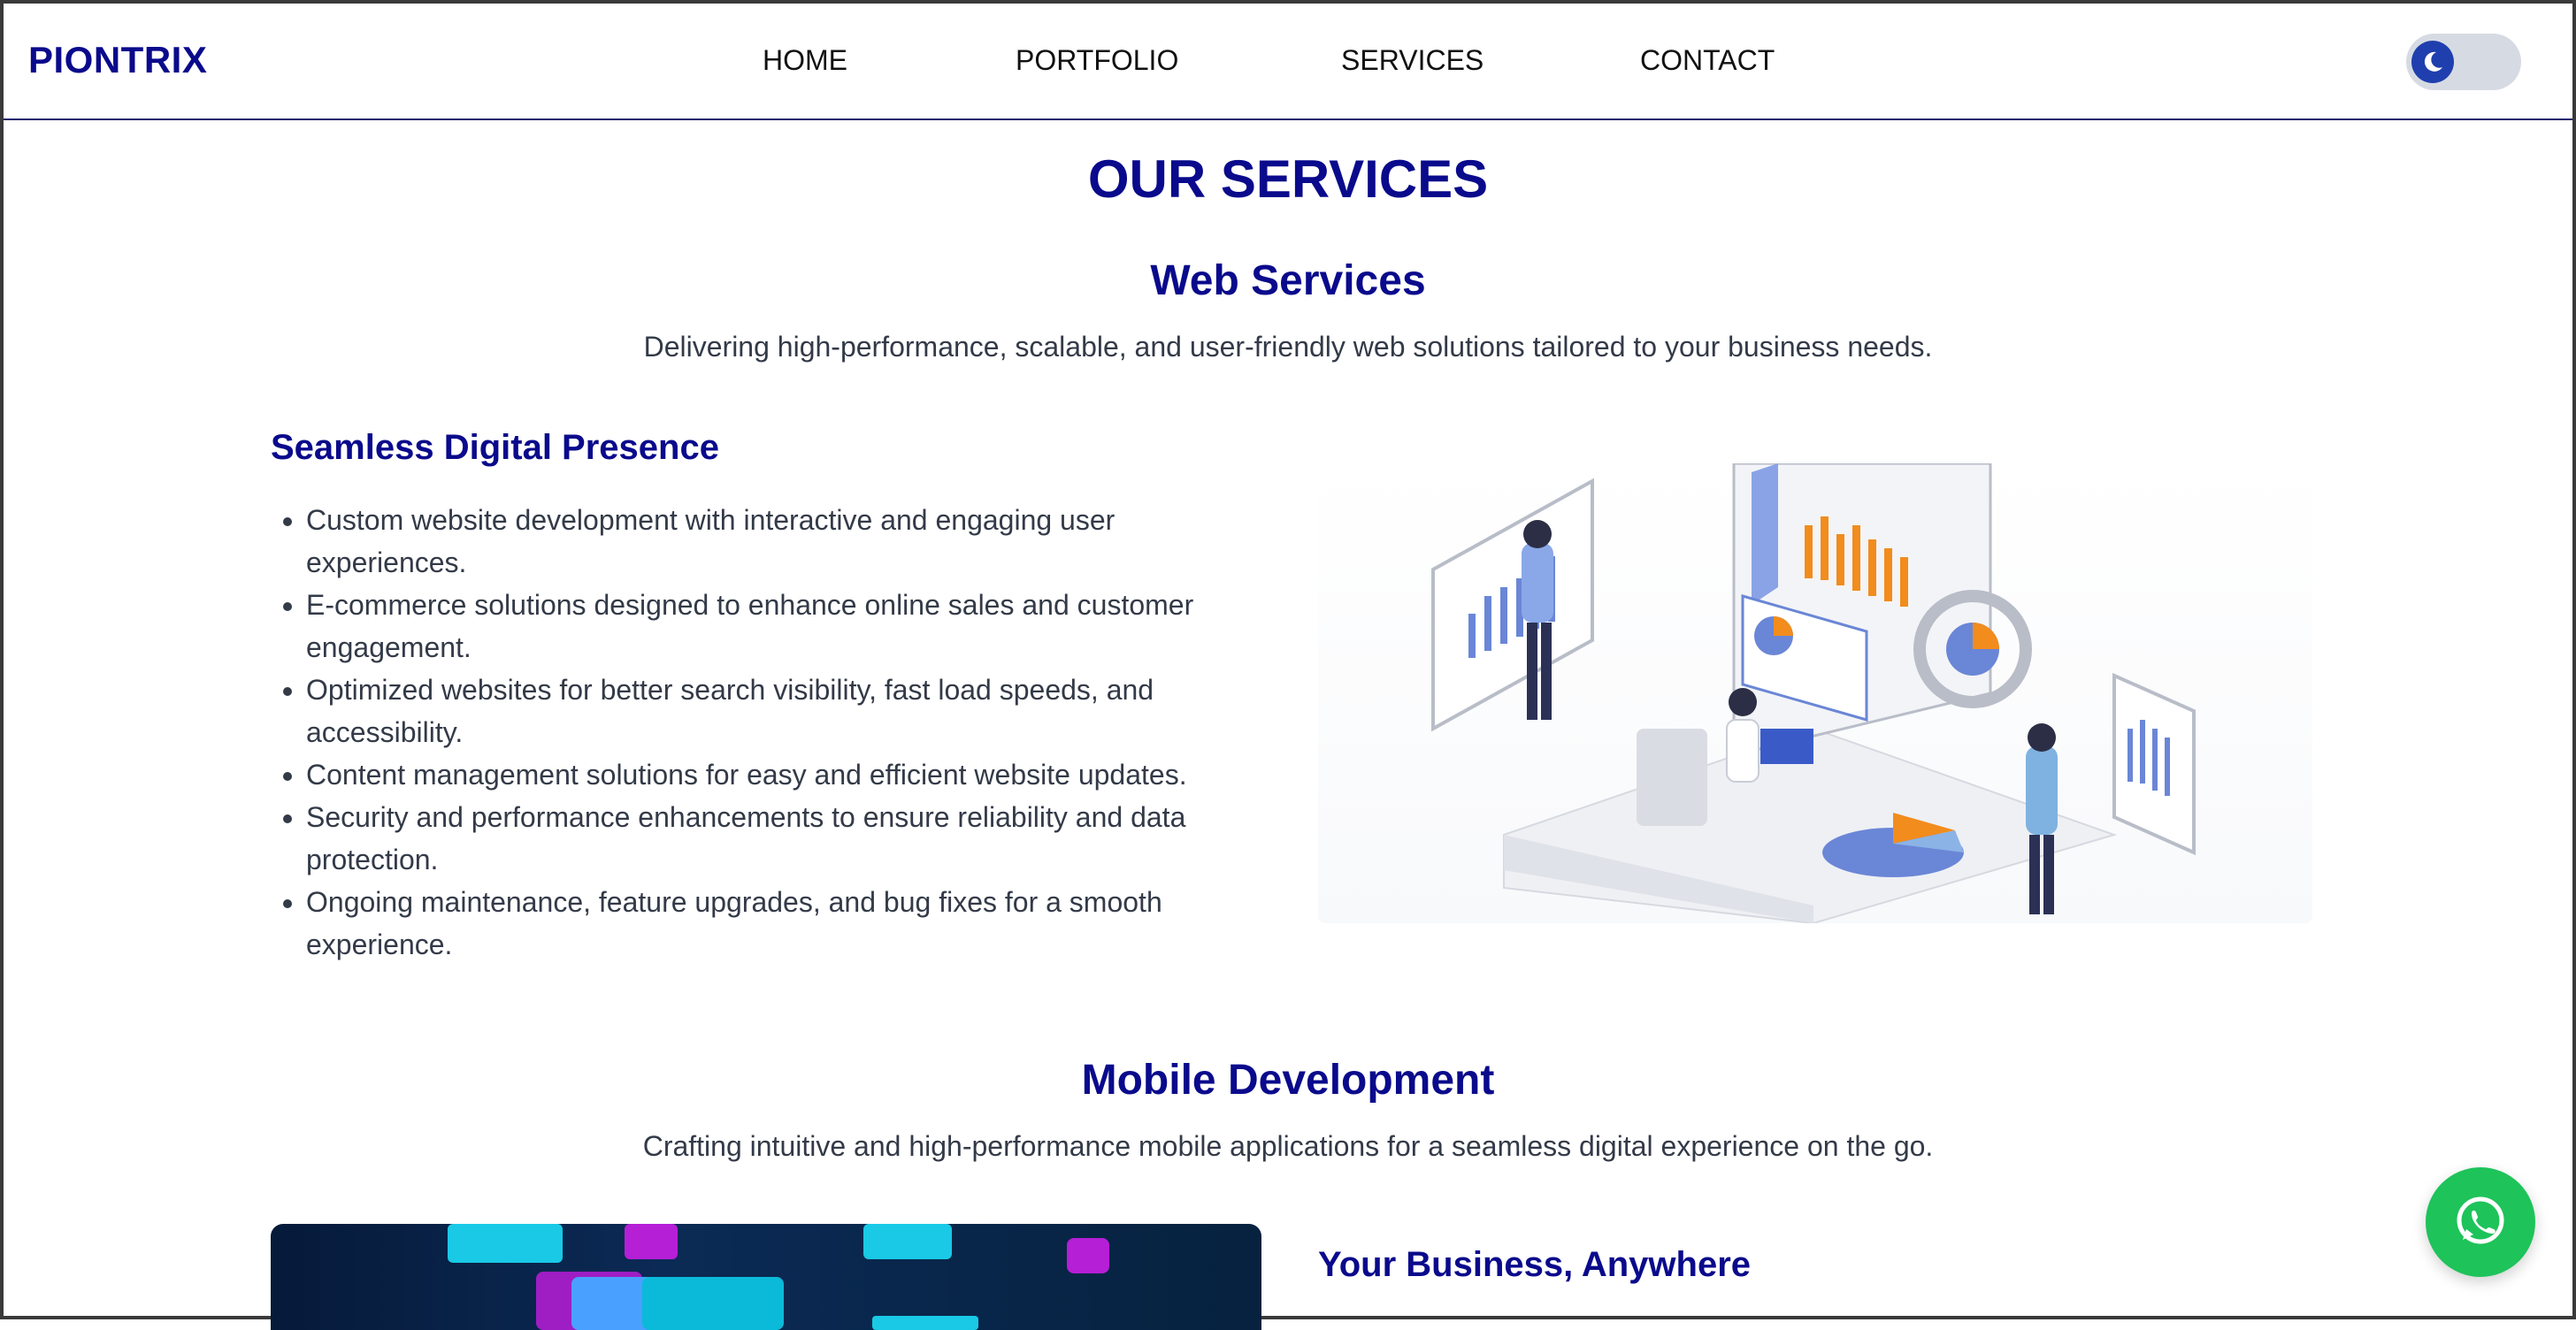 The height and width of the screenshot is (1330, 2576). What do you see at coordinates (1412, 60) in the screenshot?
I see `nav-link-services: SERVICES` at bounding box center [1412, 60].